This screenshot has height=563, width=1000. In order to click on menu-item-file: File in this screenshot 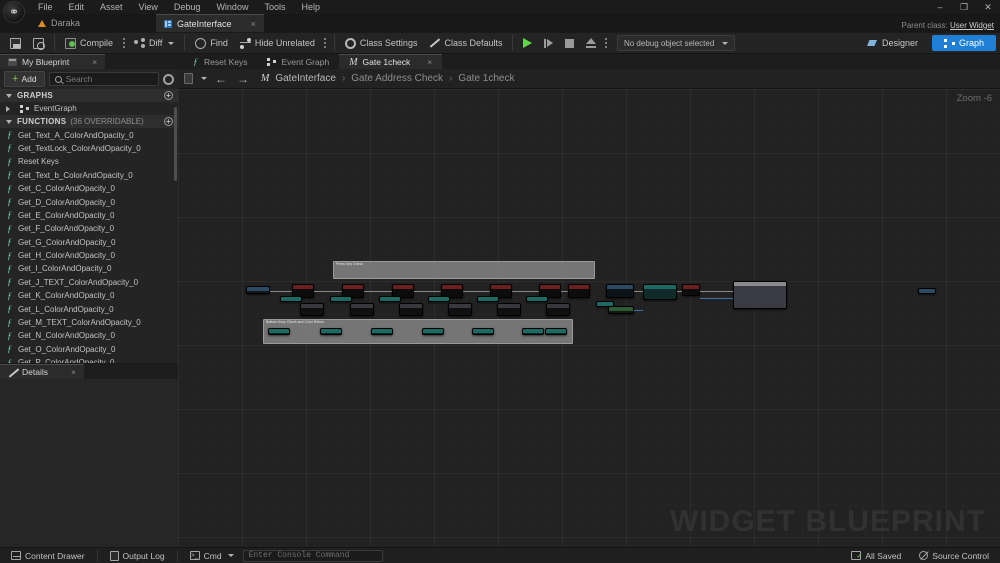, I will do `click(45, 7)`.